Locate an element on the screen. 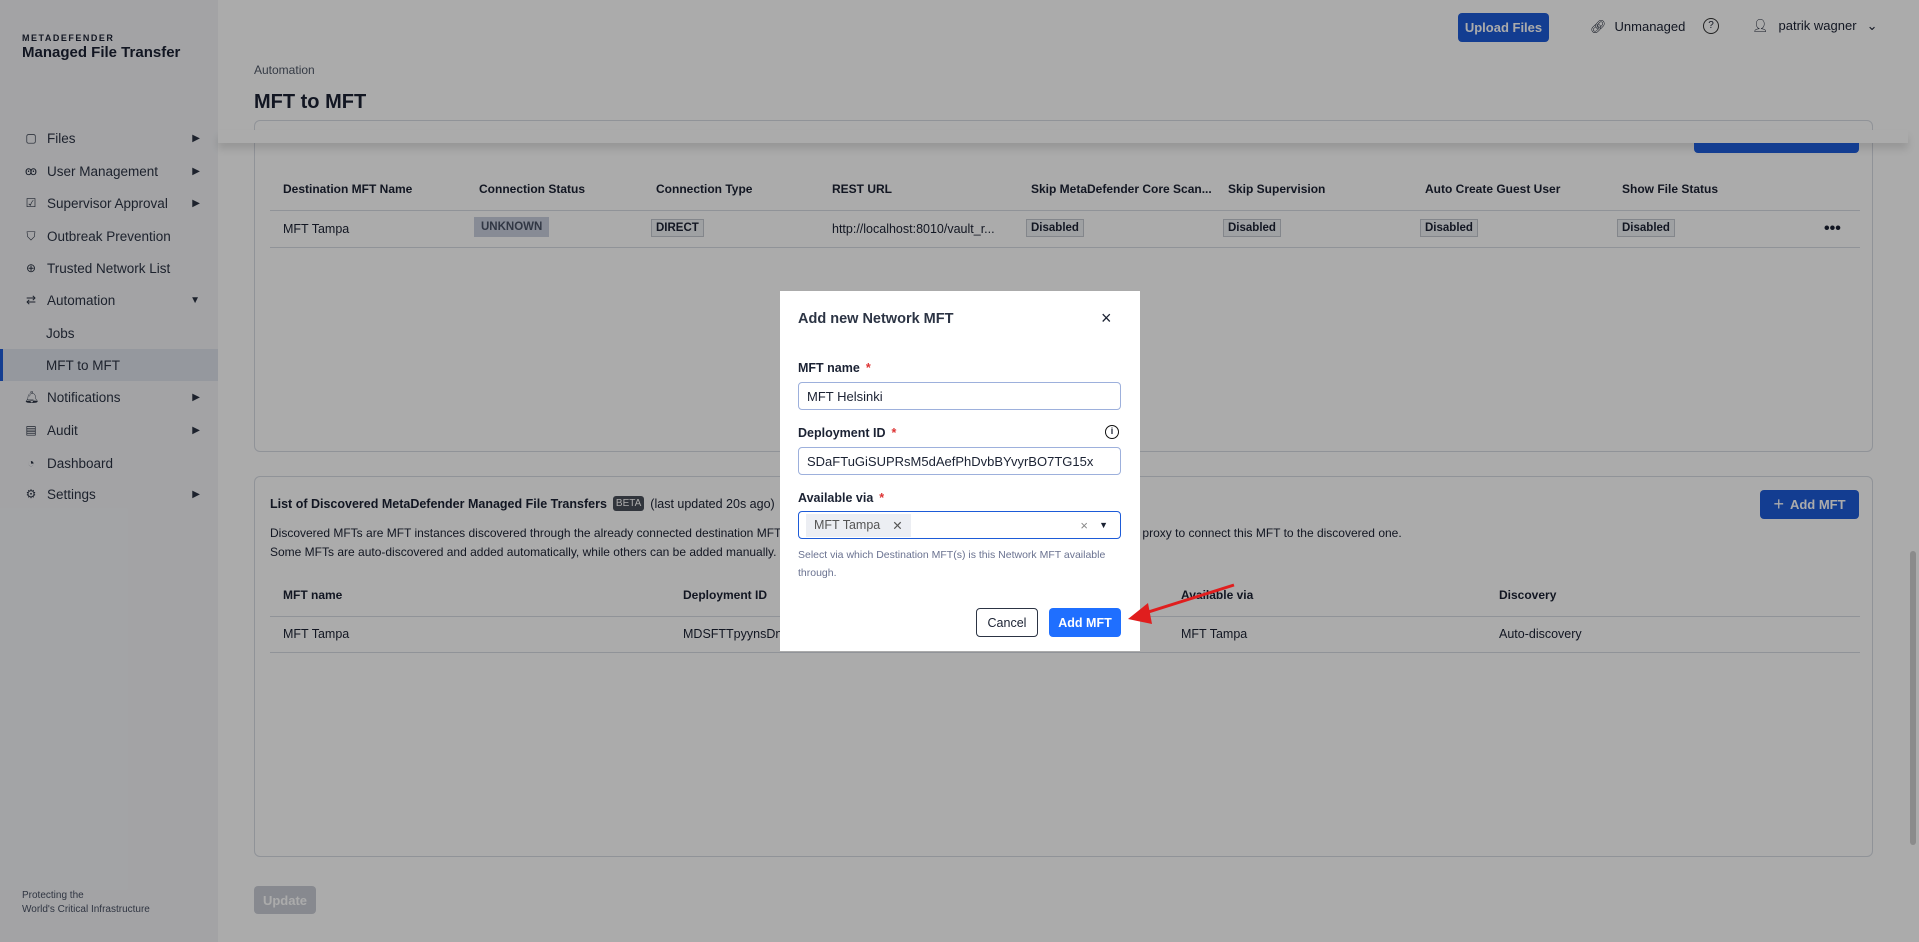 The image size is (1919, 942). annotation-arrow is located at coordinates (1181, 603).